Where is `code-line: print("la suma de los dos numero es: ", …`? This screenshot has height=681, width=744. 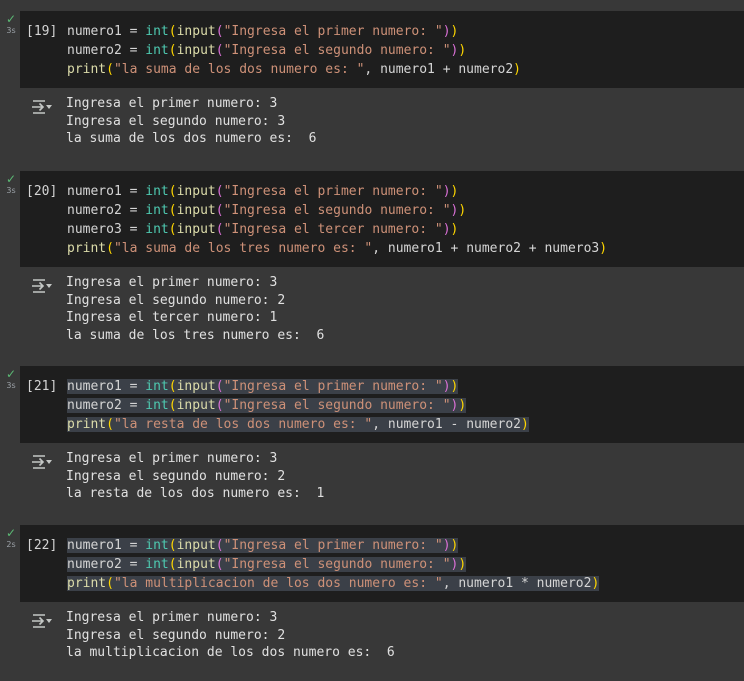 code-line: print("la suma de los dos numero es: ", … is located at coordinates (294, 69).